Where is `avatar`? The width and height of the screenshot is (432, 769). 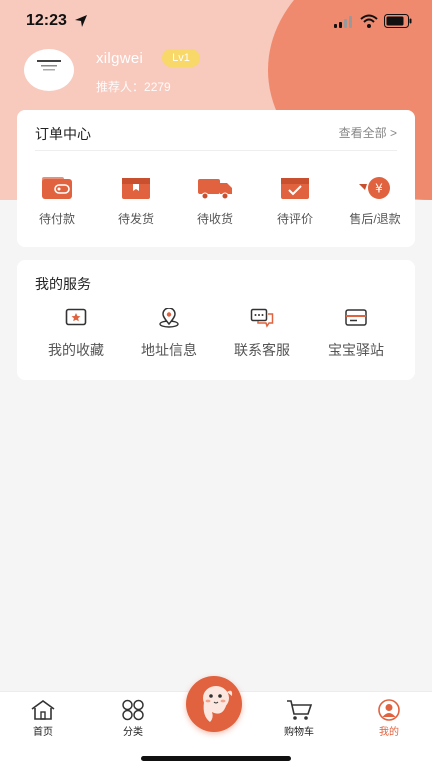 avatar is located at coordinates (49, 70).